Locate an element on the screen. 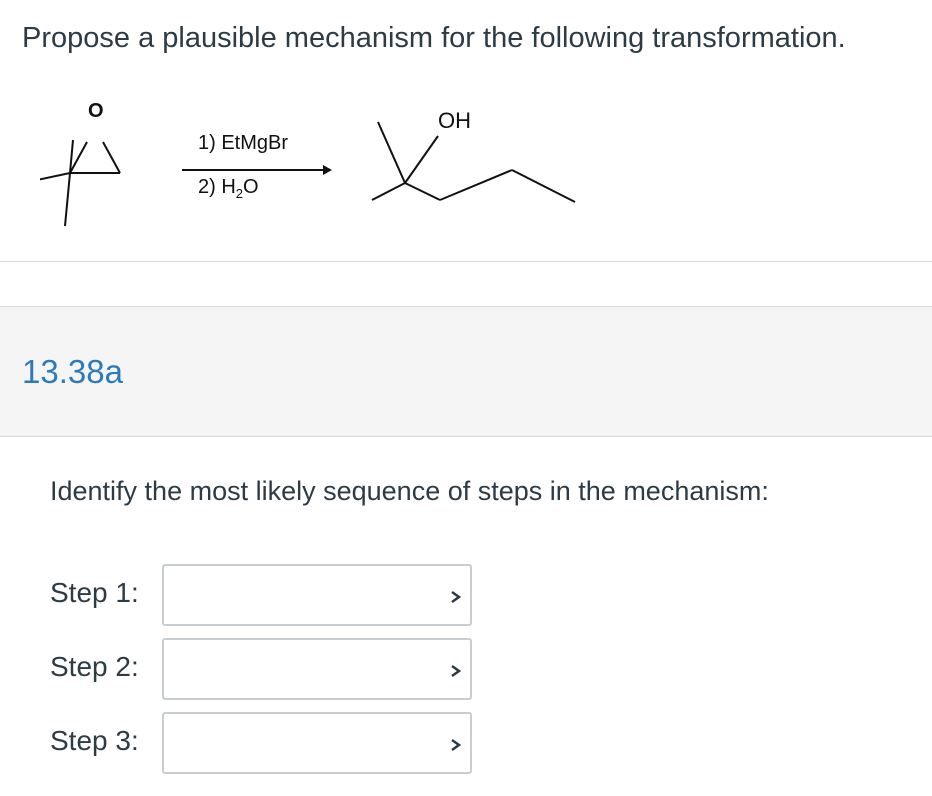 Image resolution: width=932 pixels, height=796 pixels. section-top-divider is located at coordinates (466, 306).